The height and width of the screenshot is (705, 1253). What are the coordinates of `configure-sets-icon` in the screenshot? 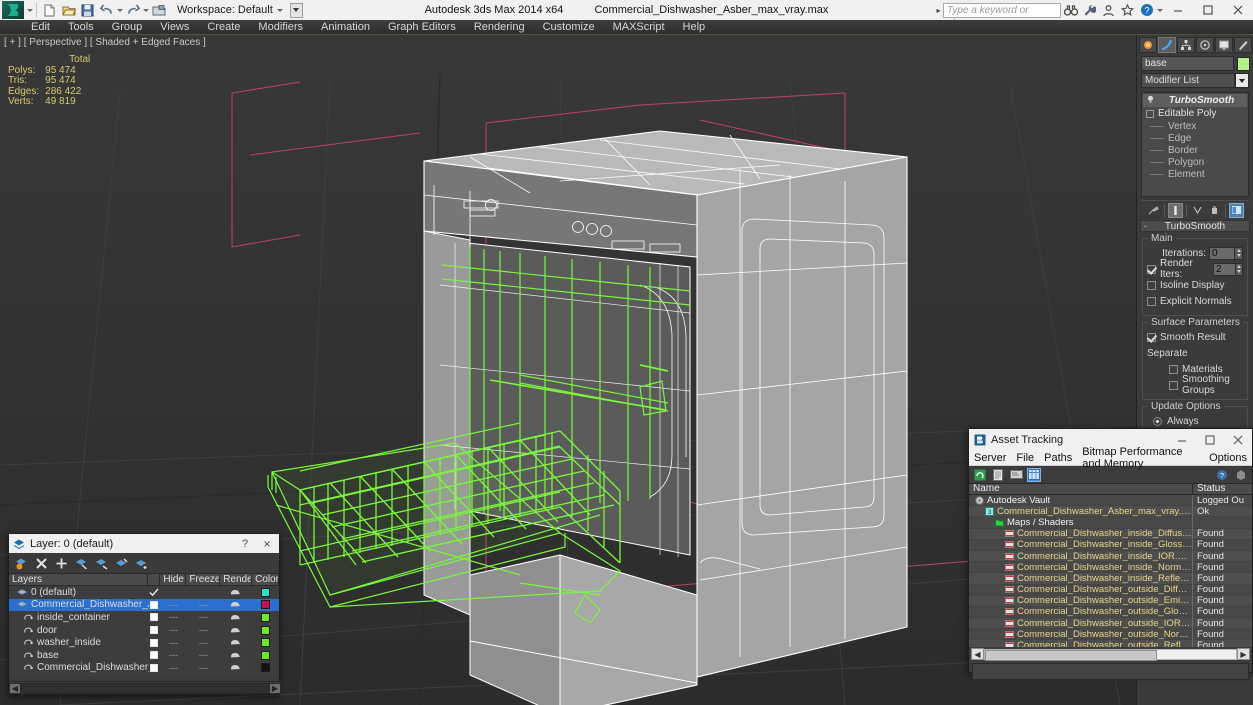 It's located at (1236, 210).